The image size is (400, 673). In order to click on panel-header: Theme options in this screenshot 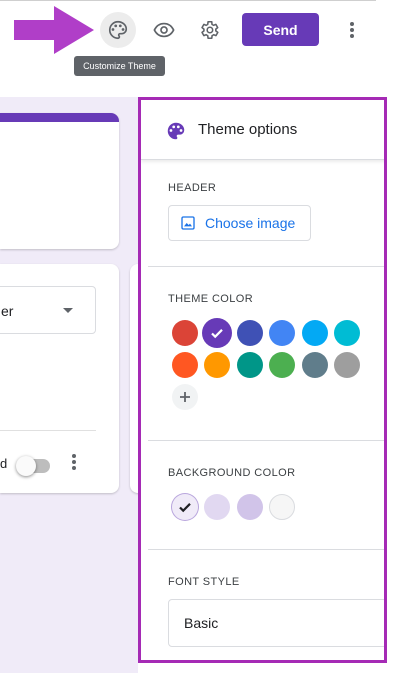, I will do `click(262, 130)`.